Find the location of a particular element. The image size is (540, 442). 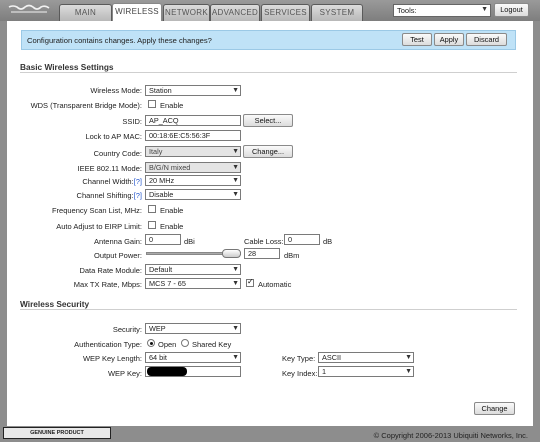

wds-enable-label: Enable is located at coordinates (172, 105).